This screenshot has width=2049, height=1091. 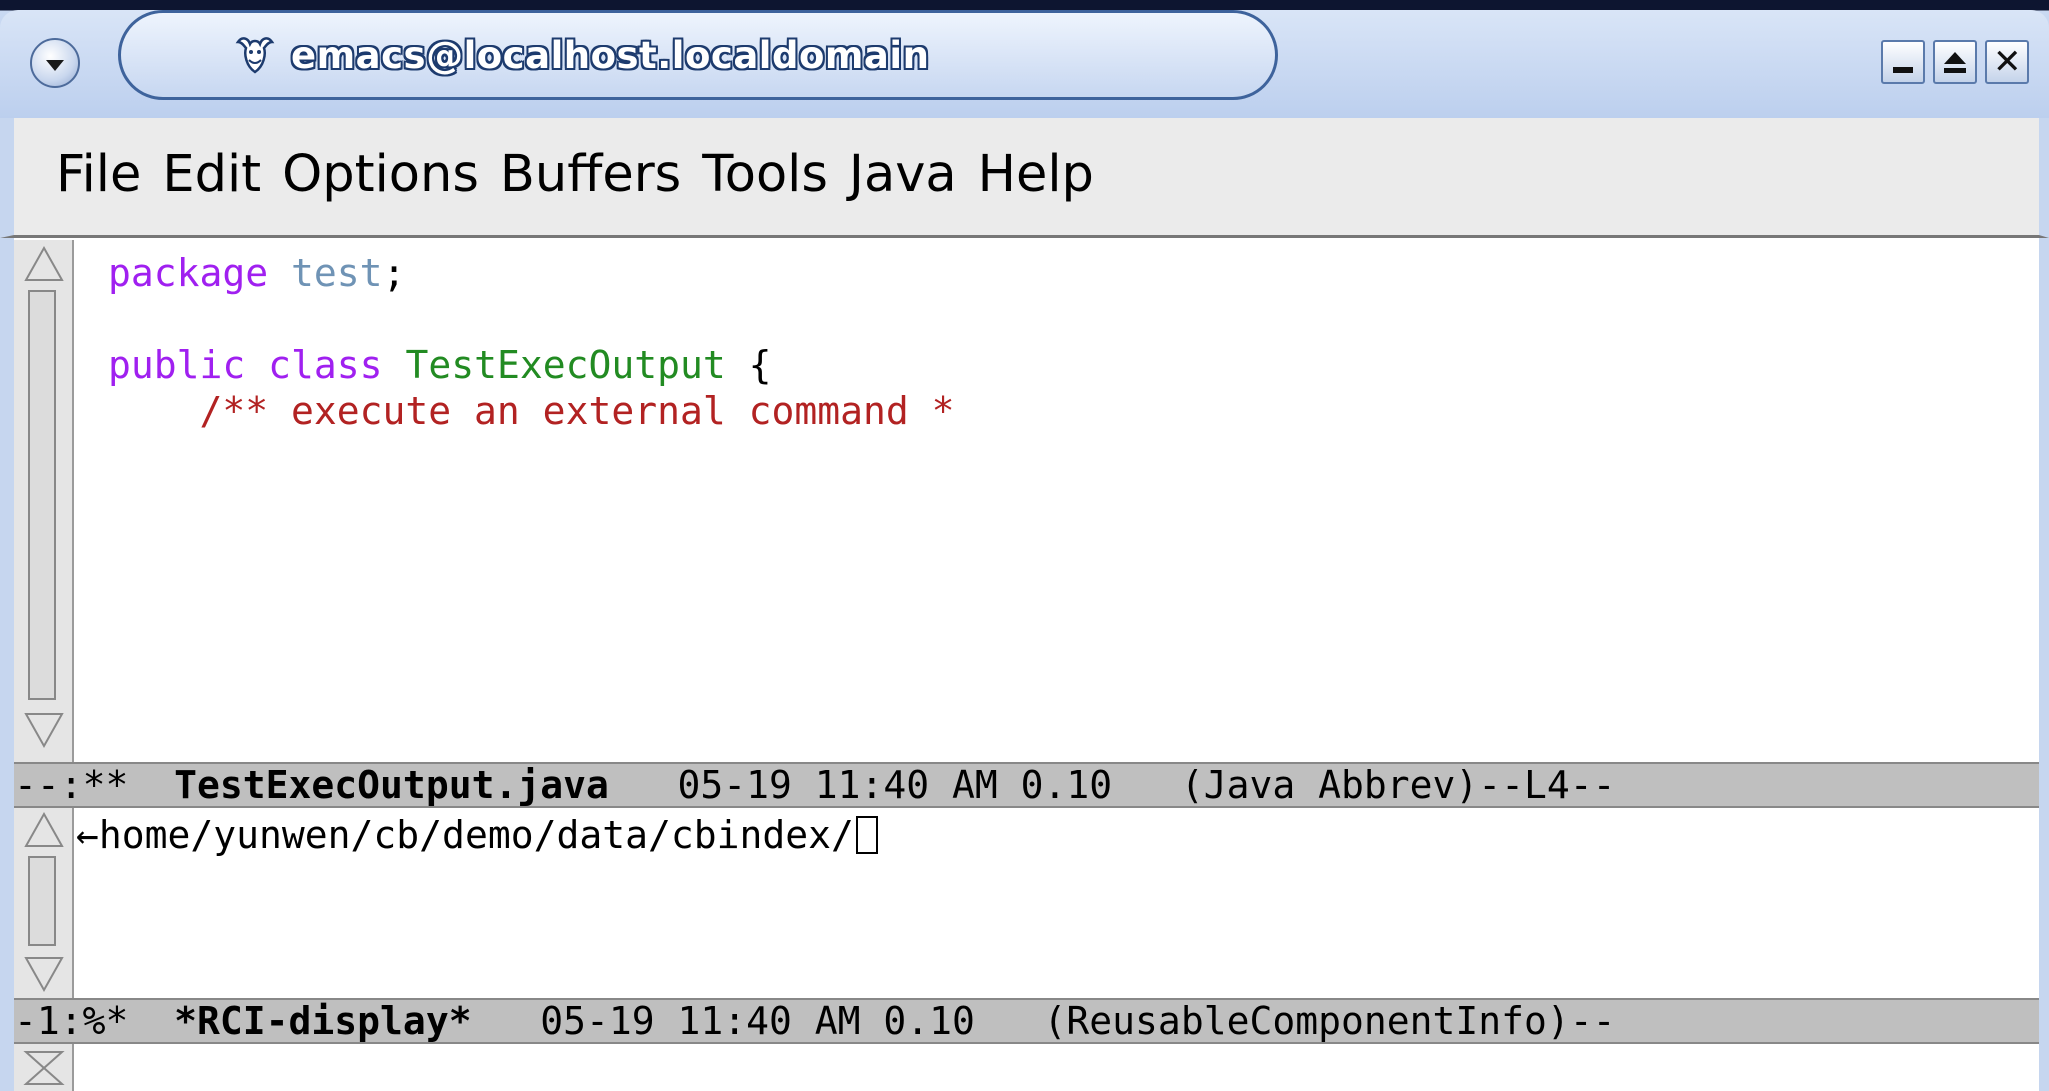 What do you see at coordinates (71, 1021) in the screenshot?
I see `modeline-status: -1:%*` at bounding box center [71, 1021].